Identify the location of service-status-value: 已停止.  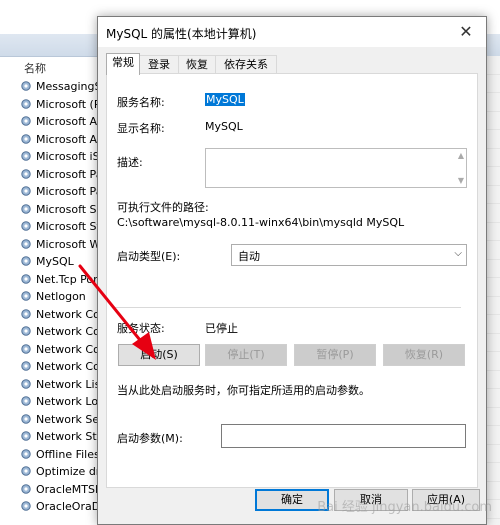
(221, 328).